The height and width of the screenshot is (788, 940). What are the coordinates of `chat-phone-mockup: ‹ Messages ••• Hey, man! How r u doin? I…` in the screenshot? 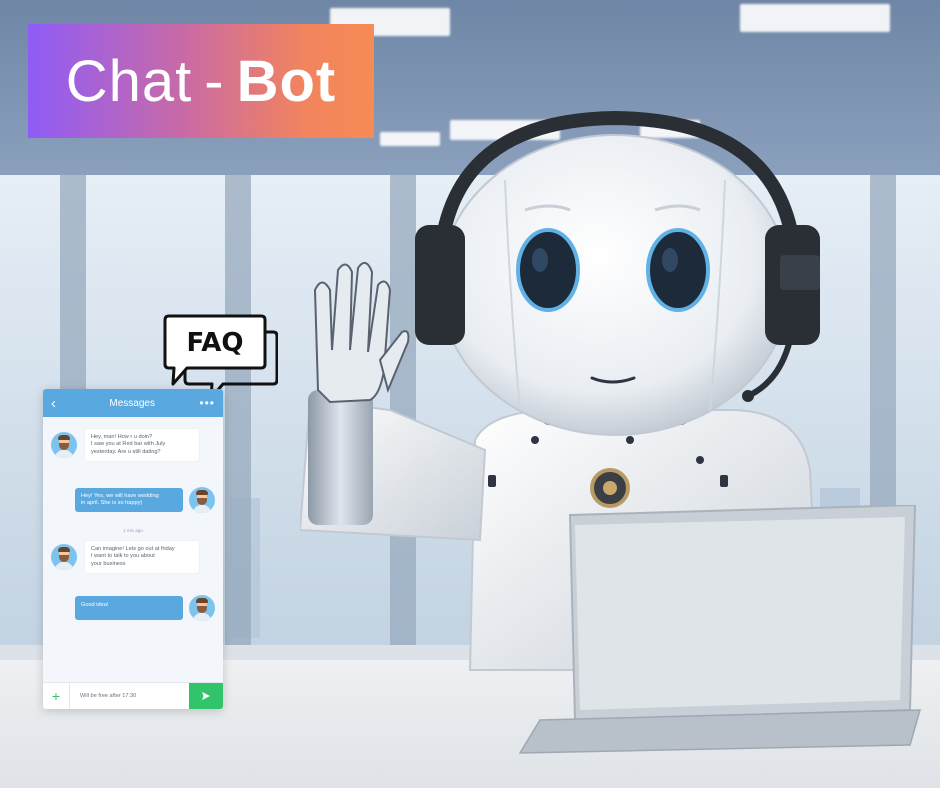 It's located at (133, 549).